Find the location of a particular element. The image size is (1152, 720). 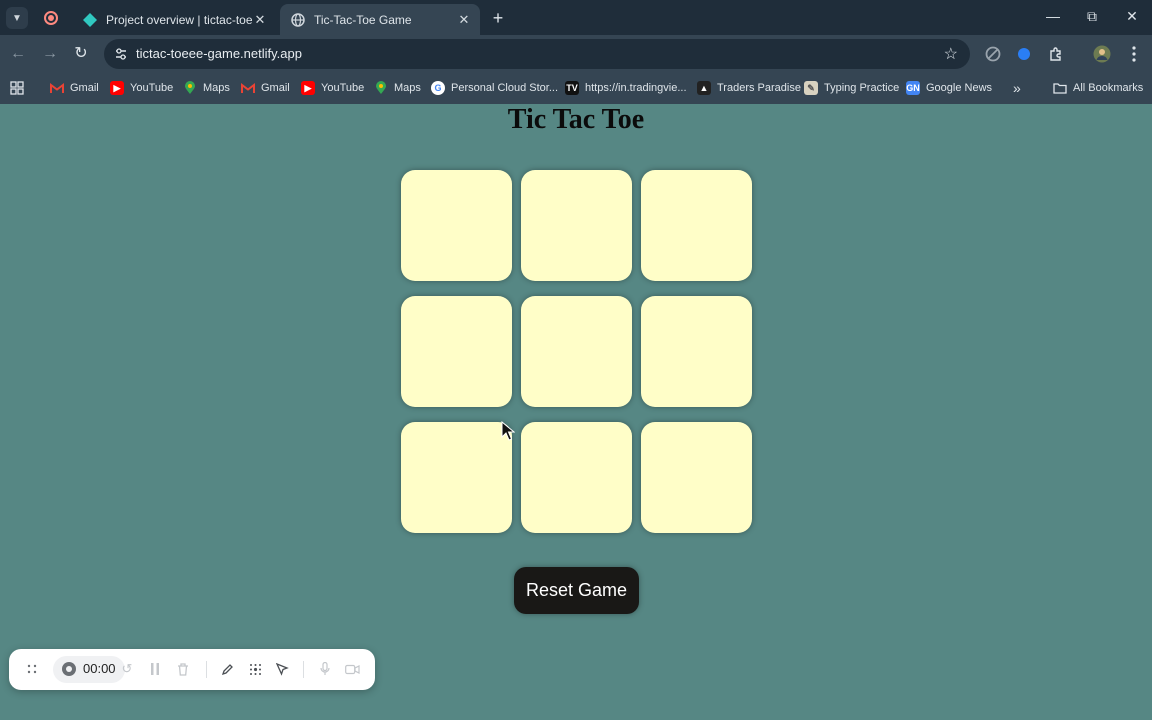

bookmark-traders-paradise: ▲ Traders Paradise is located at coordinates (749, 88).